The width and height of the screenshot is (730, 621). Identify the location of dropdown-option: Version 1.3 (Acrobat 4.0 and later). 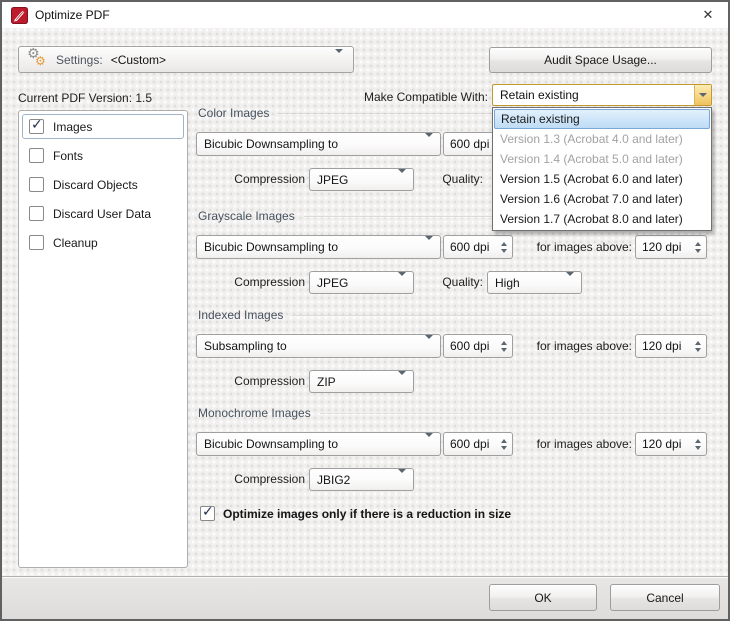
(591, 139).